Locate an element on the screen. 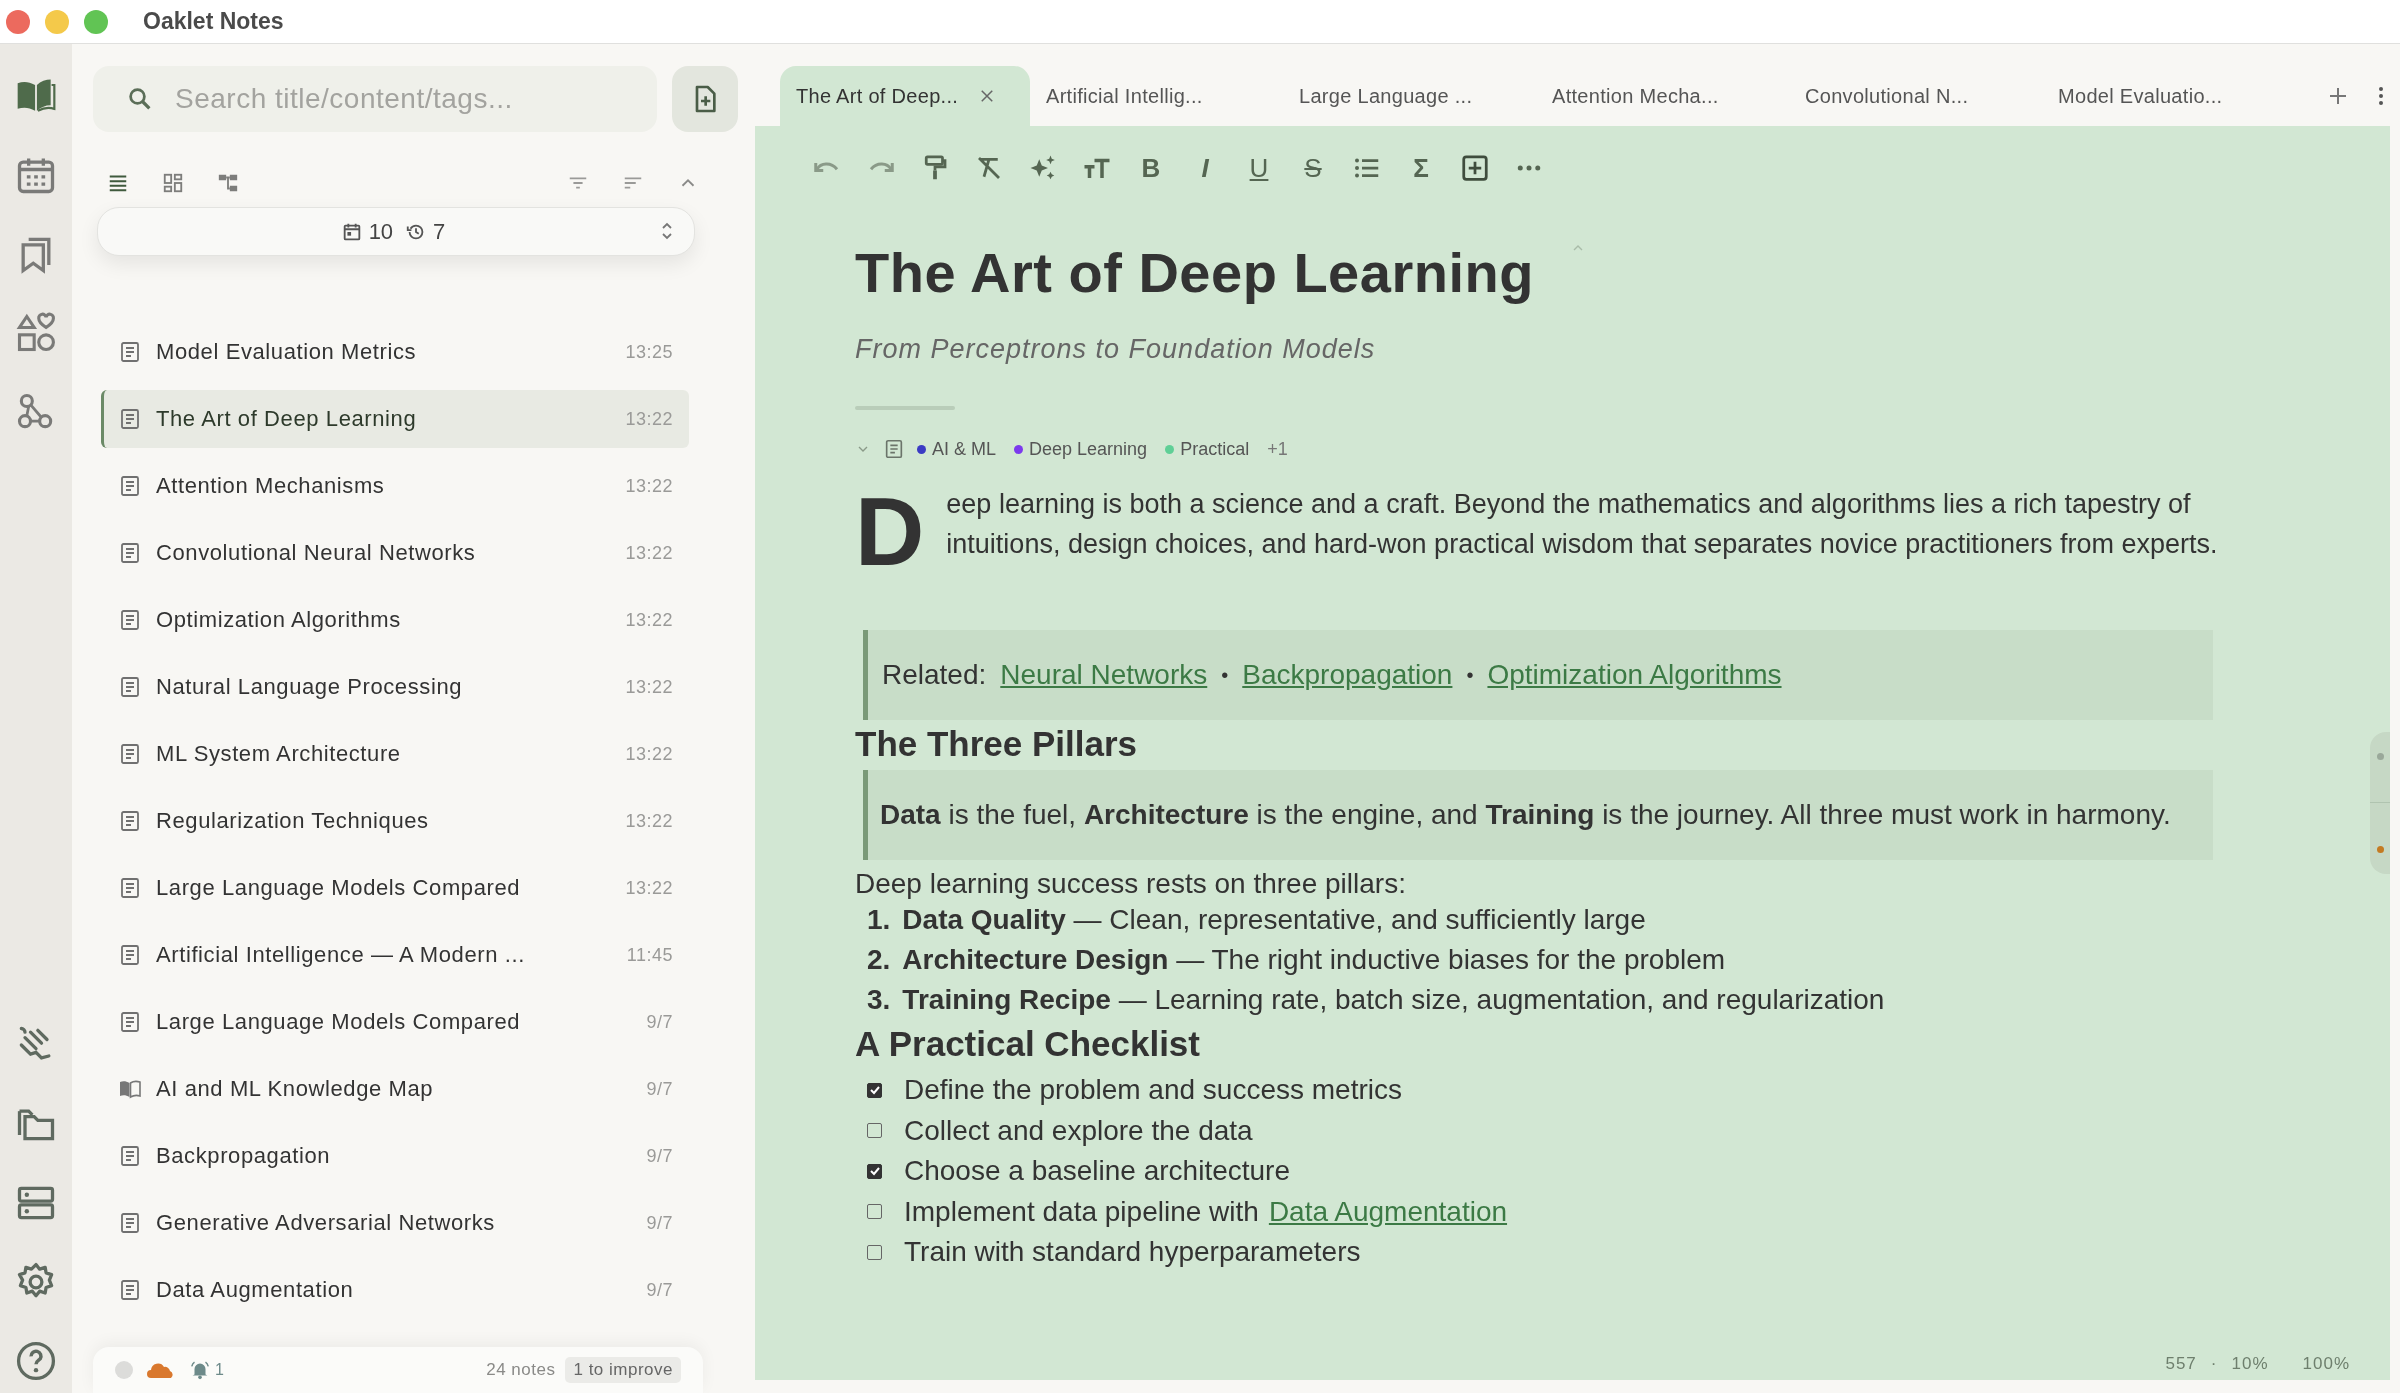 Image resolution: width=2400 pixels, height=1393 pixels. list-number: 2. is located at coordinates (879, 960).